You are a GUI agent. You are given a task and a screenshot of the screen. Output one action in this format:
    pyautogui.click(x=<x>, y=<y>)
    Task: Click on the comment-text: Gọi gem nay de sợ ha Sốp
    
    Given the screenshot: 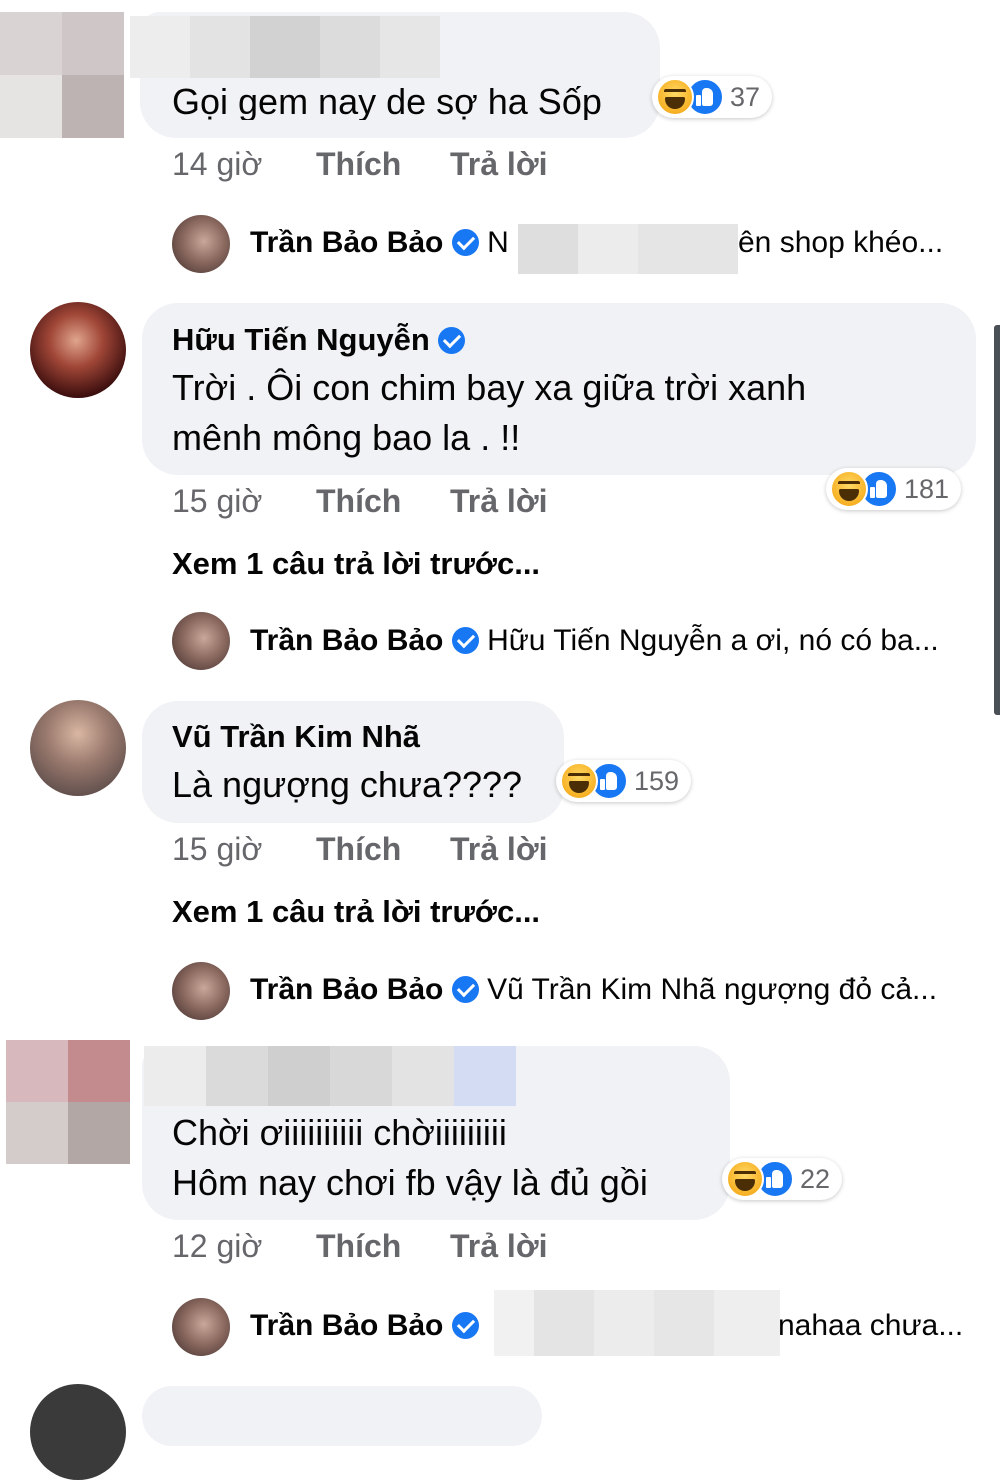 What is the action you would take?
    pyautogui.click(x=387, y=100)
    